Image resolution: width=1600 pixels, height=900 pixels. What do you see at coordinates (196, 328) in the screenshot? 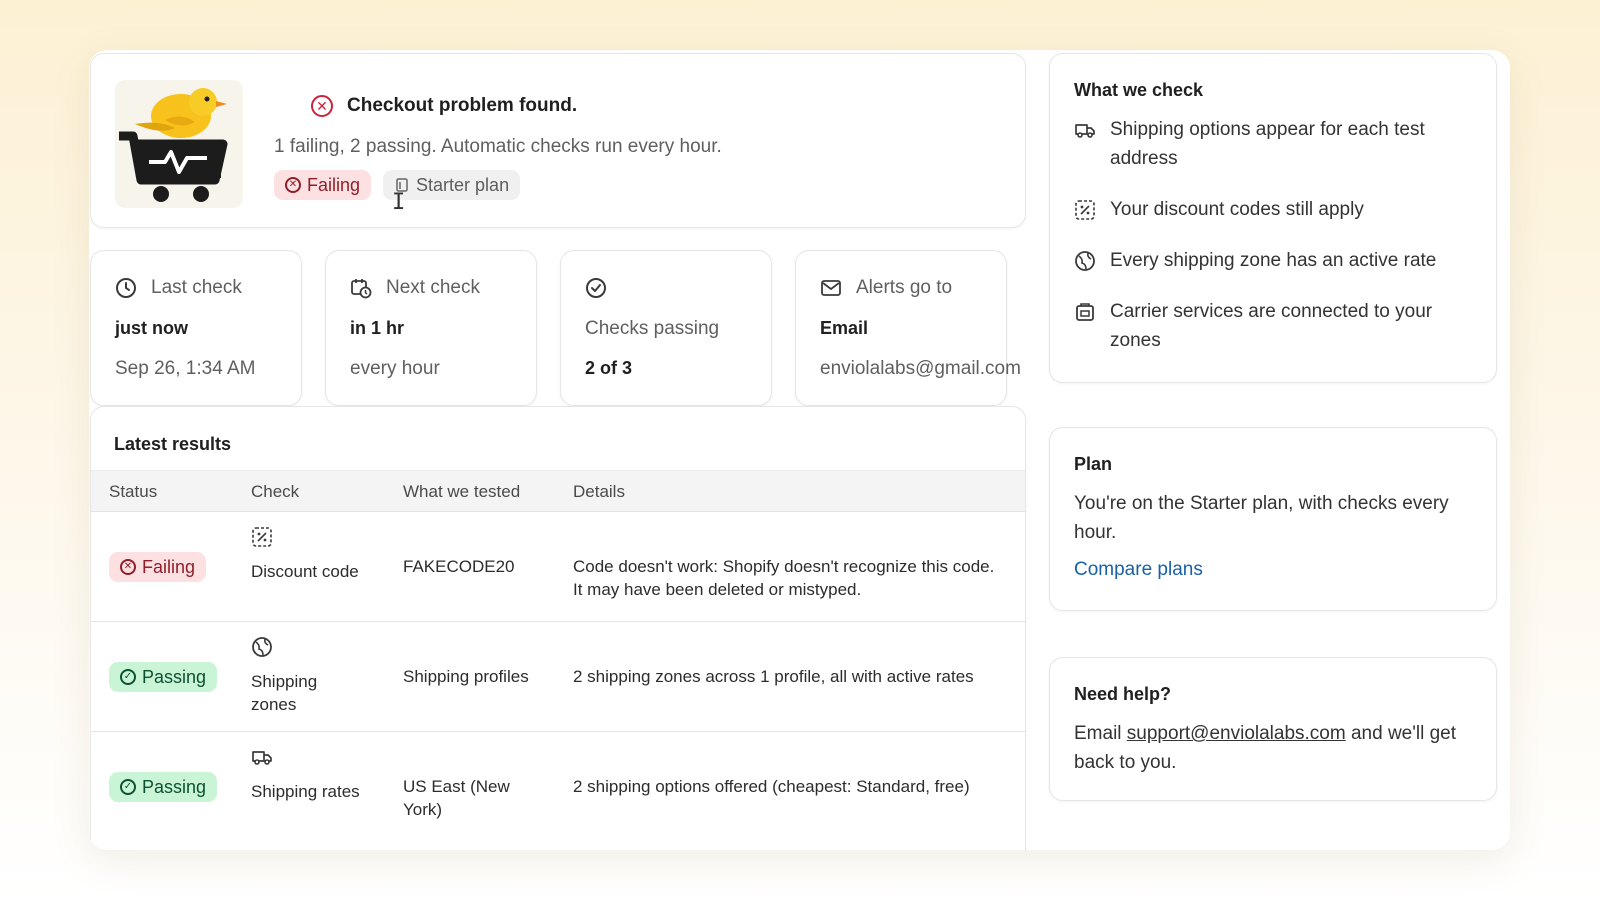
I see `stat-card-last-check: Last check just now Sep 26, 1:34 AM` at bounding box center [196, 328].